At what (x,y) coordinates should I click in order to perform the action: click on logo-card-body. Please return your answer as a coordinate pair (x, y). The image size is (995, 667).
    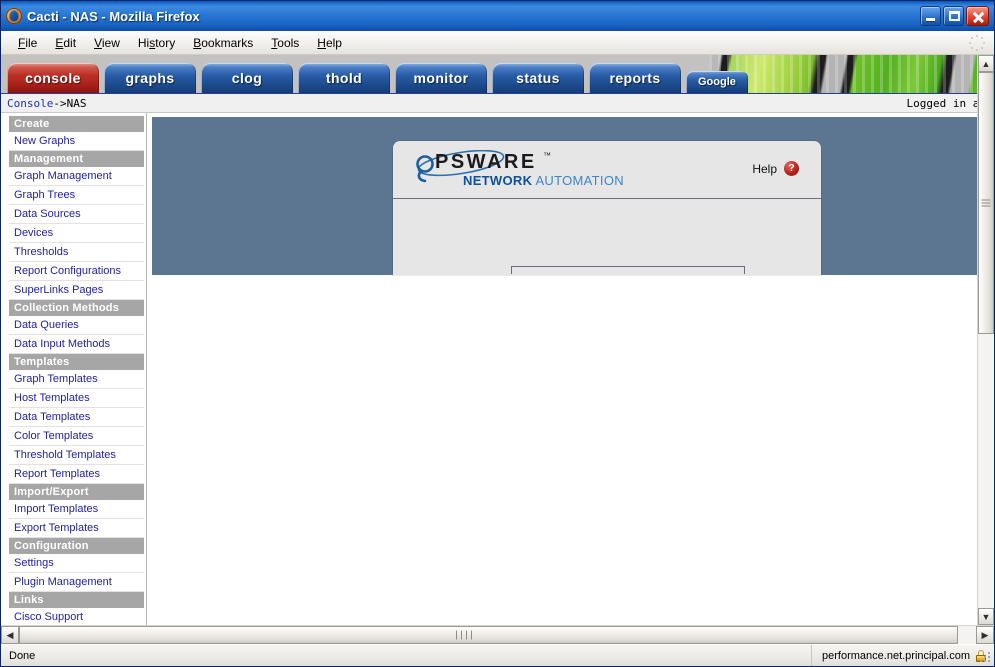
    Looking at the image, I should click on (607, 236).